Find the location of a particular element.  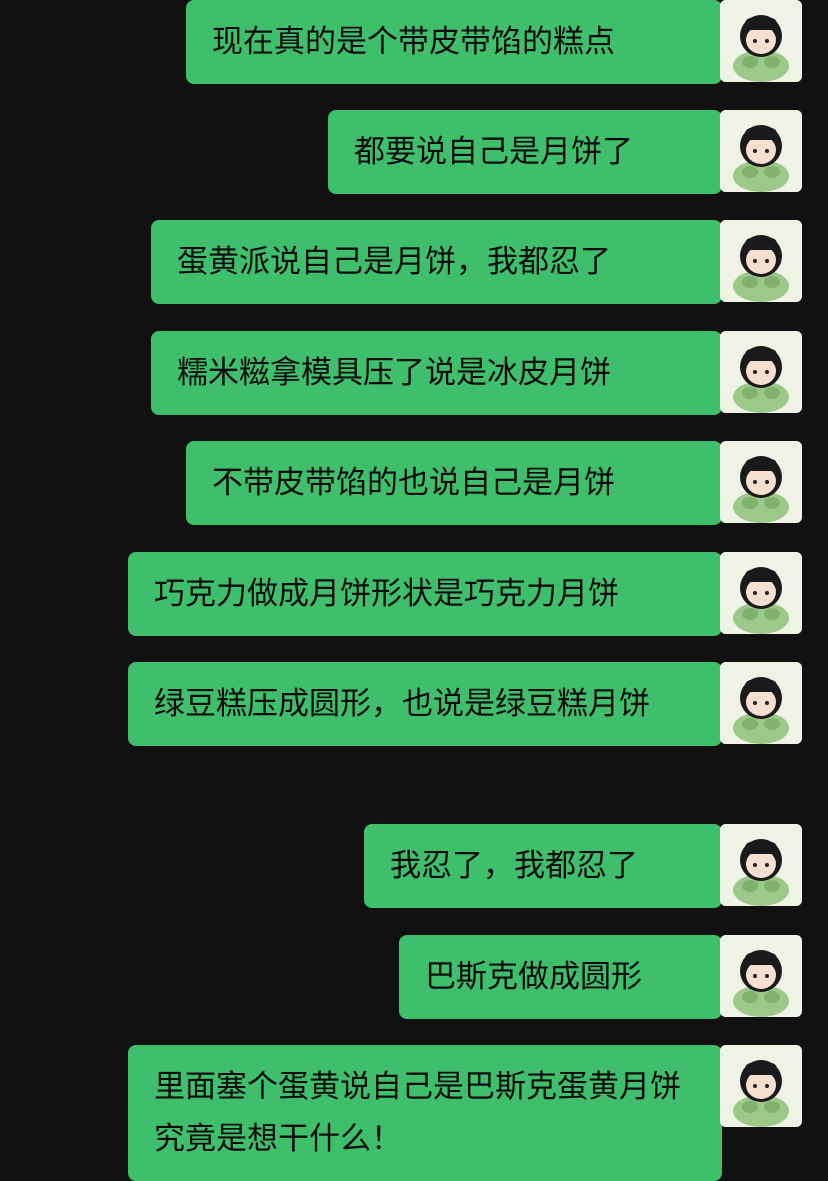

message-bubble: 糯米糍拿模具压了说是冰皮月饼 is located at coordinates (442, 373).